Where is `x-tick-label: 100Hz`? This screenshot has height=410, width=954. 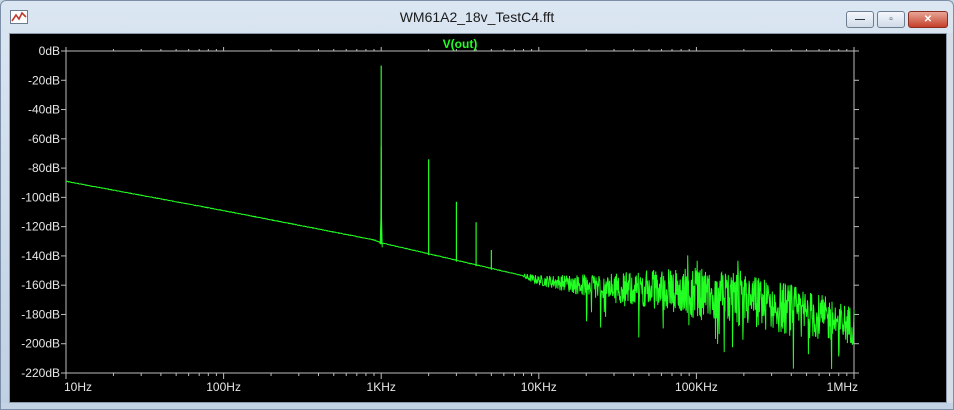
x-tick-label: 100Hz is located at coordinates (223, 387).